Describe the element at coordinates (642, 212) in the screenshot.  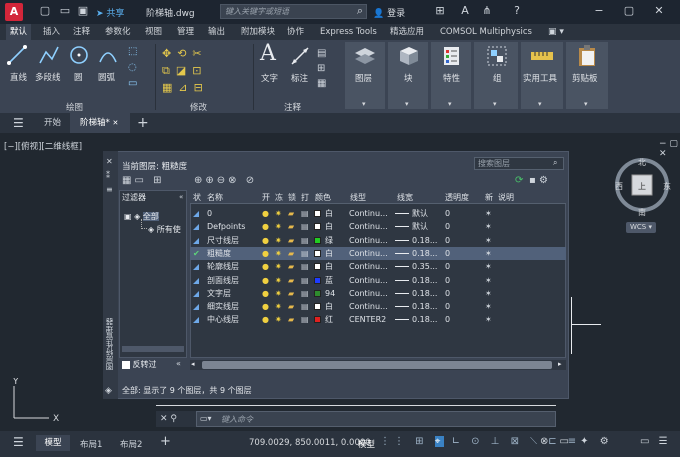
I see `viewcube-south: 南` at that location.